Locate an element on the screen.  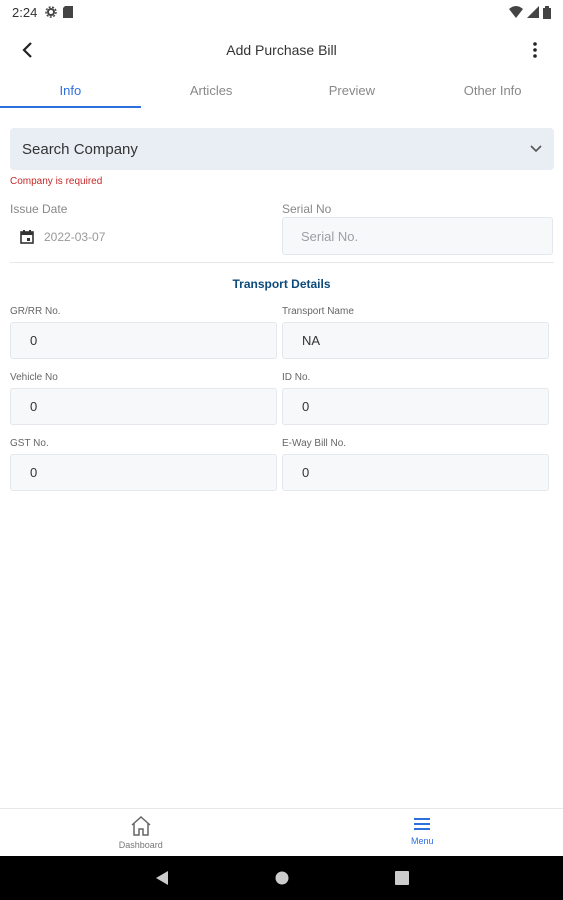
divider is located at coordinates (282, 262).